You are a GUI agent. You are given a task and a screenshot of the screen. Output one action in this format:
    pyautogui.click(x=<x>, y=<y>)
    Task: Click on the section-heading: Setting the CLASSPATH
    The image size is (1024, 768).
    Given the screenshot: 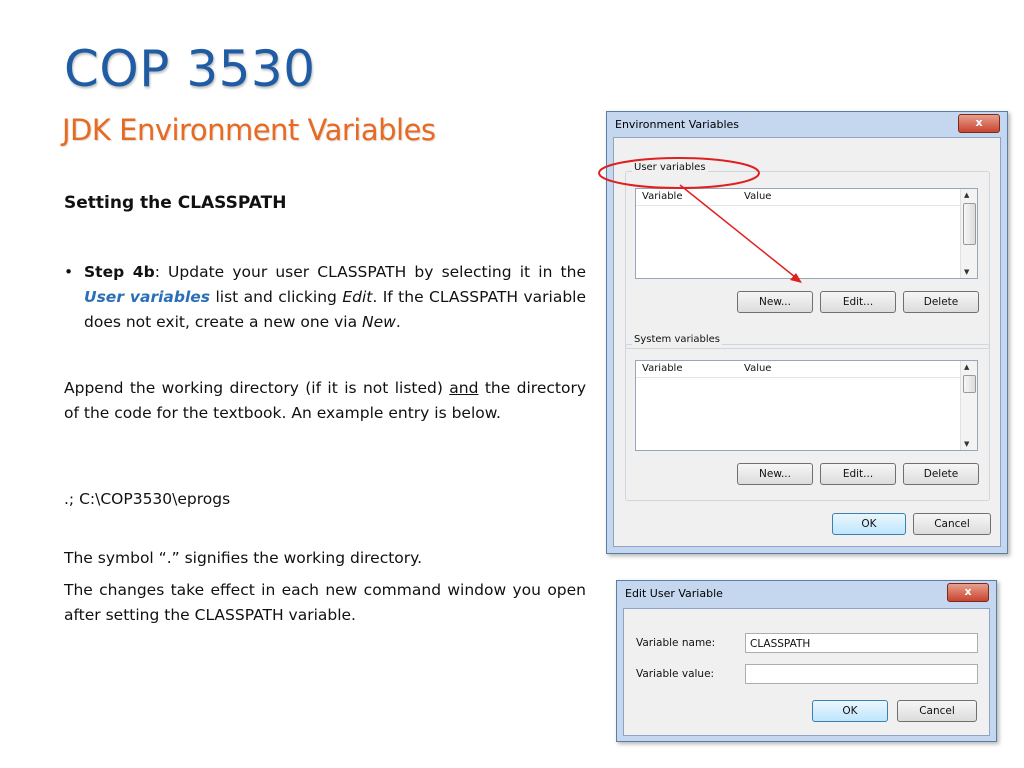 What is the action you would take?
    pyautogui.click(x=175, y=203)
    